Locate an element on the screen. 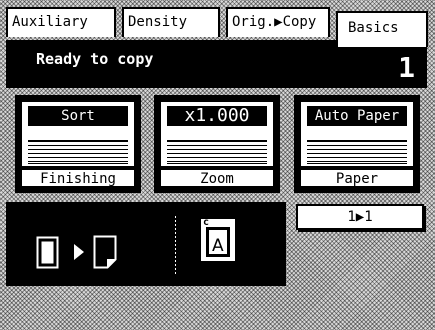  finishing-button: Sort Finishing is located at coordinates (78, 144).